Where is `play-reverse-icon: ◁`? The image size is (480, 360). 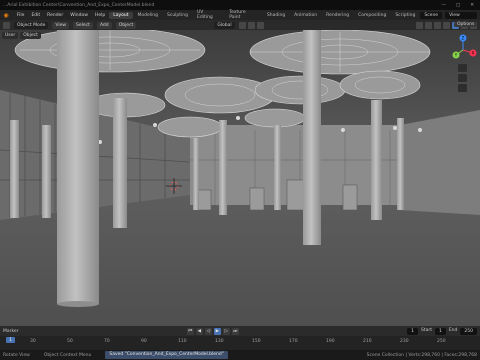
play-reverse-icon: ◁ is located at coordinates (208, 331).